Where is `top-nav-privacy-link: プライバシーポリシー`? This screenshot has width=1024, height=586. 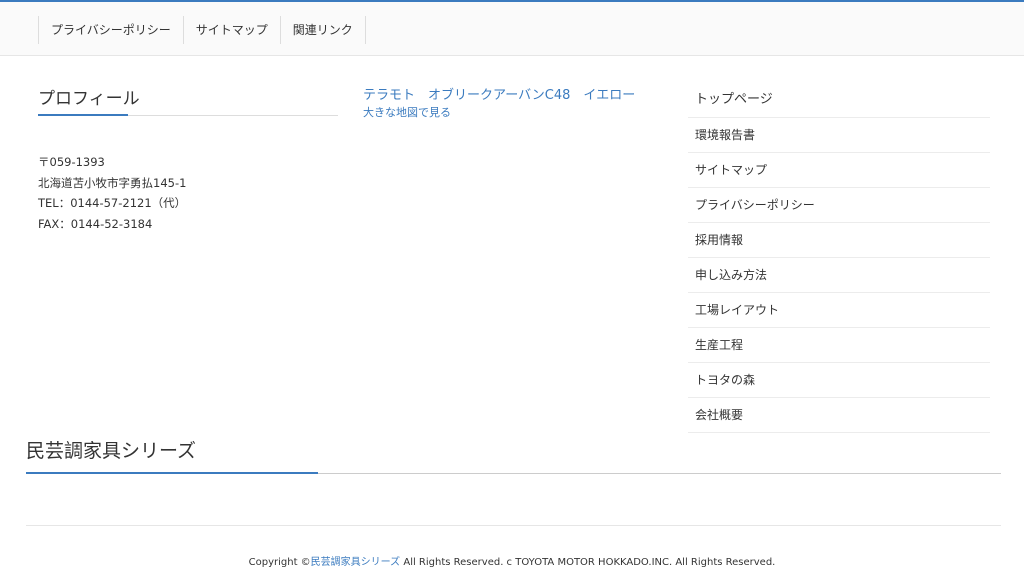
top-nav-privacy-link: プライバシーポリシー is located at coordinates (110, 30).